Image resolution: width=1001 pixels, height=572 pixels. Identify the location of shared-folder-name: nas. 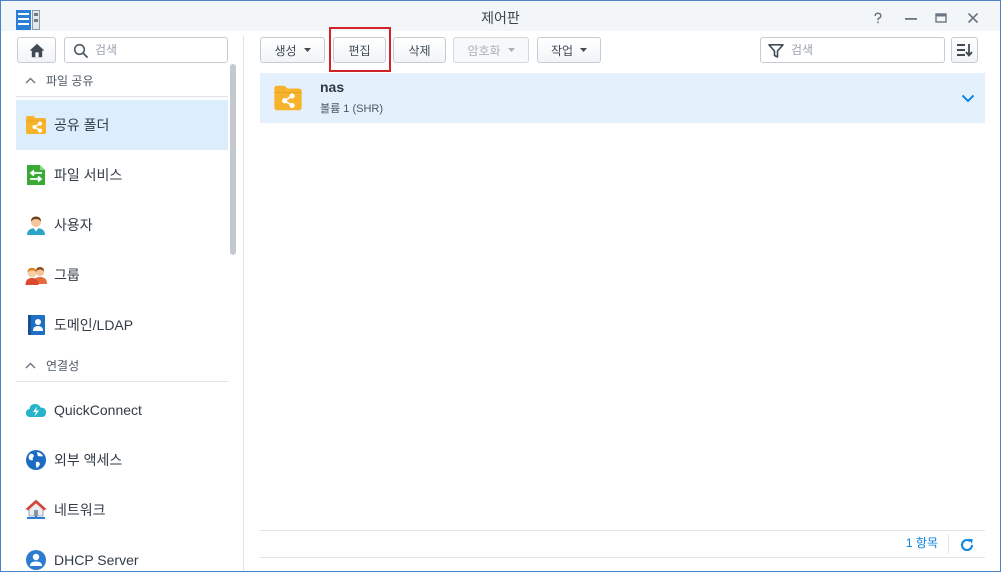
(332, 87).